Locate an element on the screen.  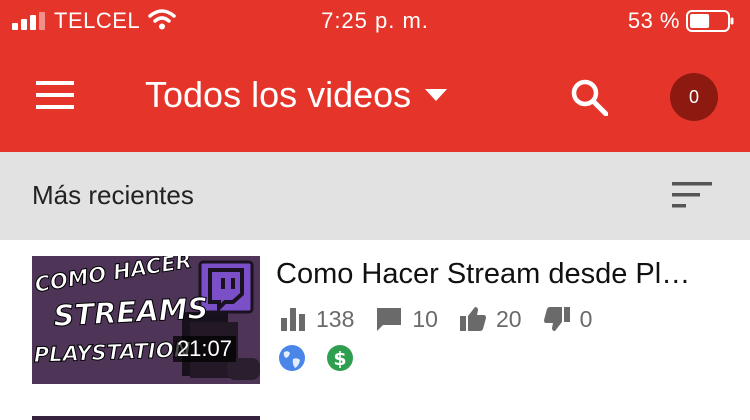
video-thumbnail: COMO HACER STREAMS PLAYSTATION 21:07 is located at coordinates (146, 320).